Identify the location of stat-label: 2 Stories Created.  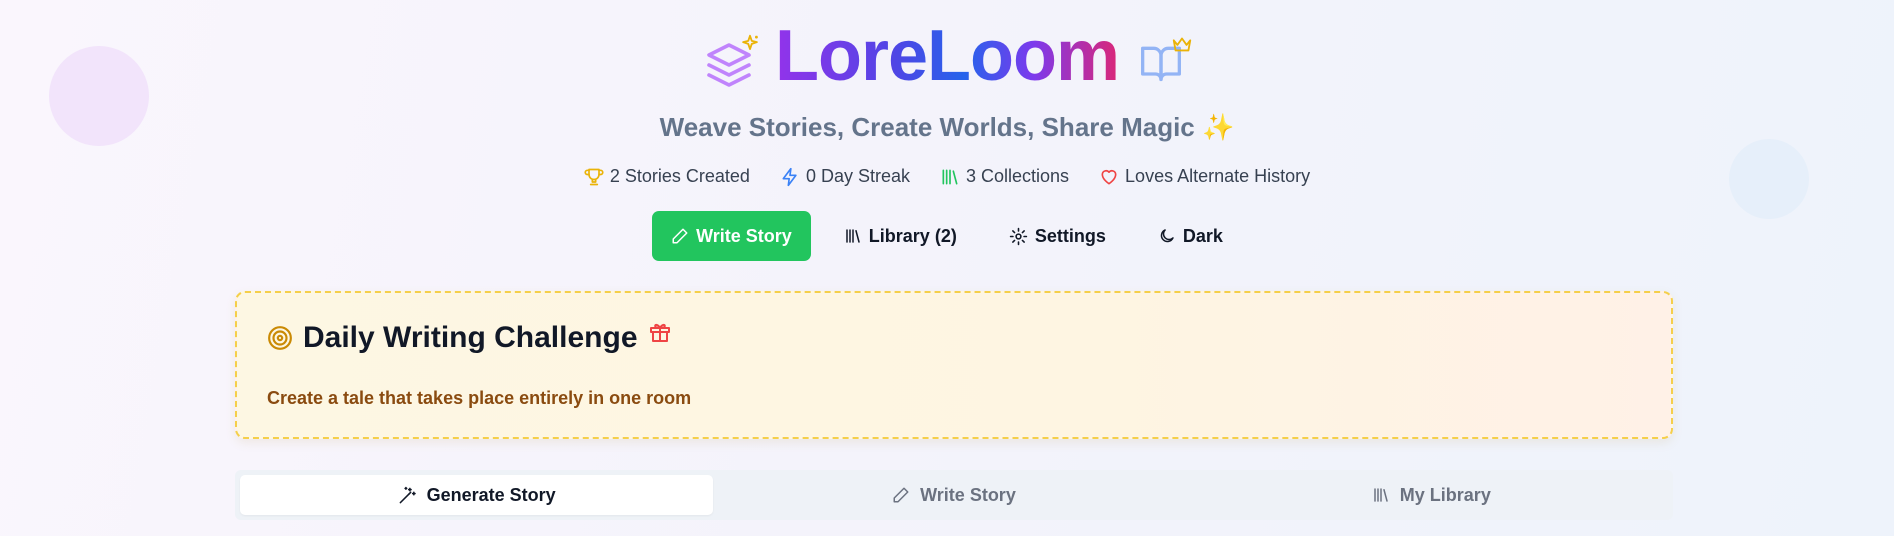
(679, 176).